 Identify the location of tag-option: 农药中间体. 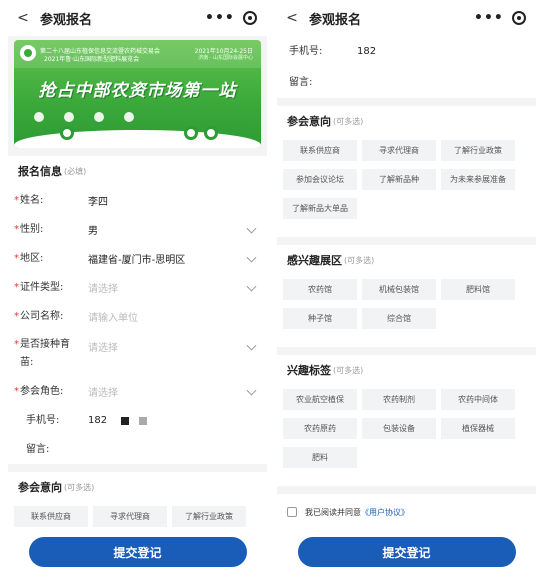
(478, 399).